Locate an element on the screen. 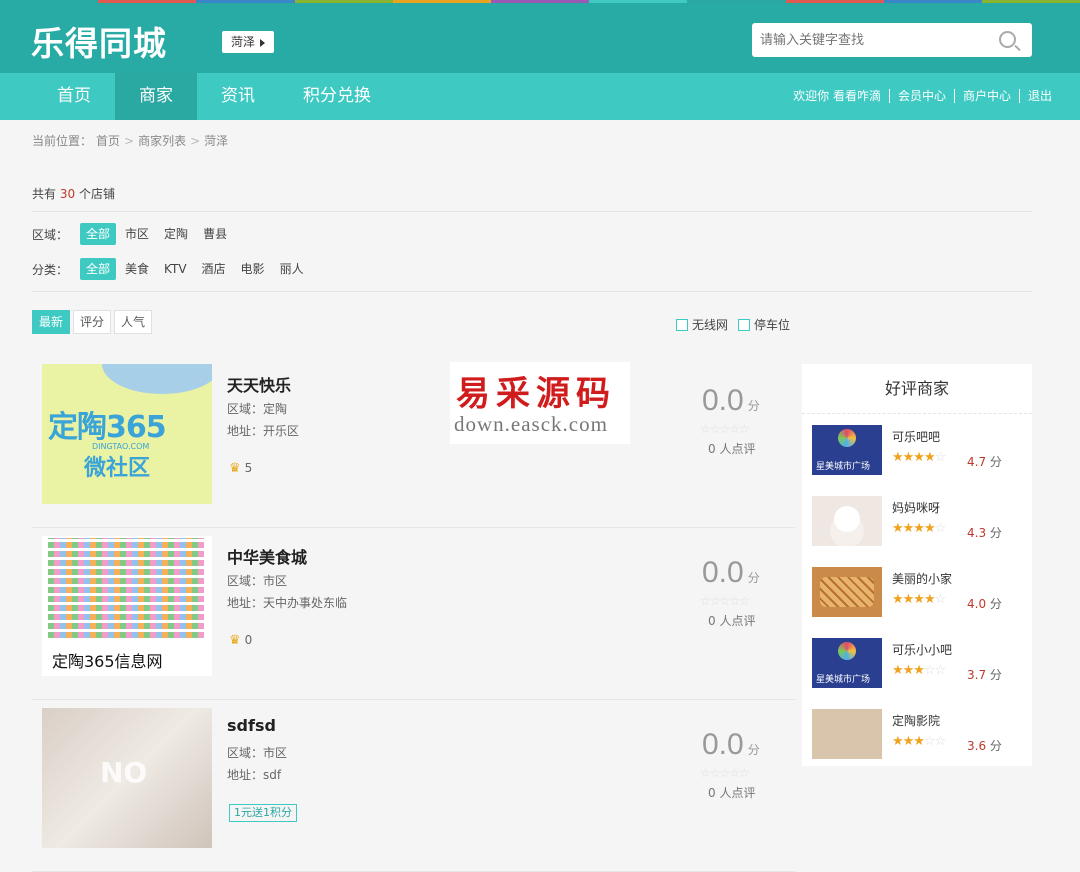 This screenshot has height=872, width=1080. shop-name: 天天快乐 is located at coordinates (259, 384).